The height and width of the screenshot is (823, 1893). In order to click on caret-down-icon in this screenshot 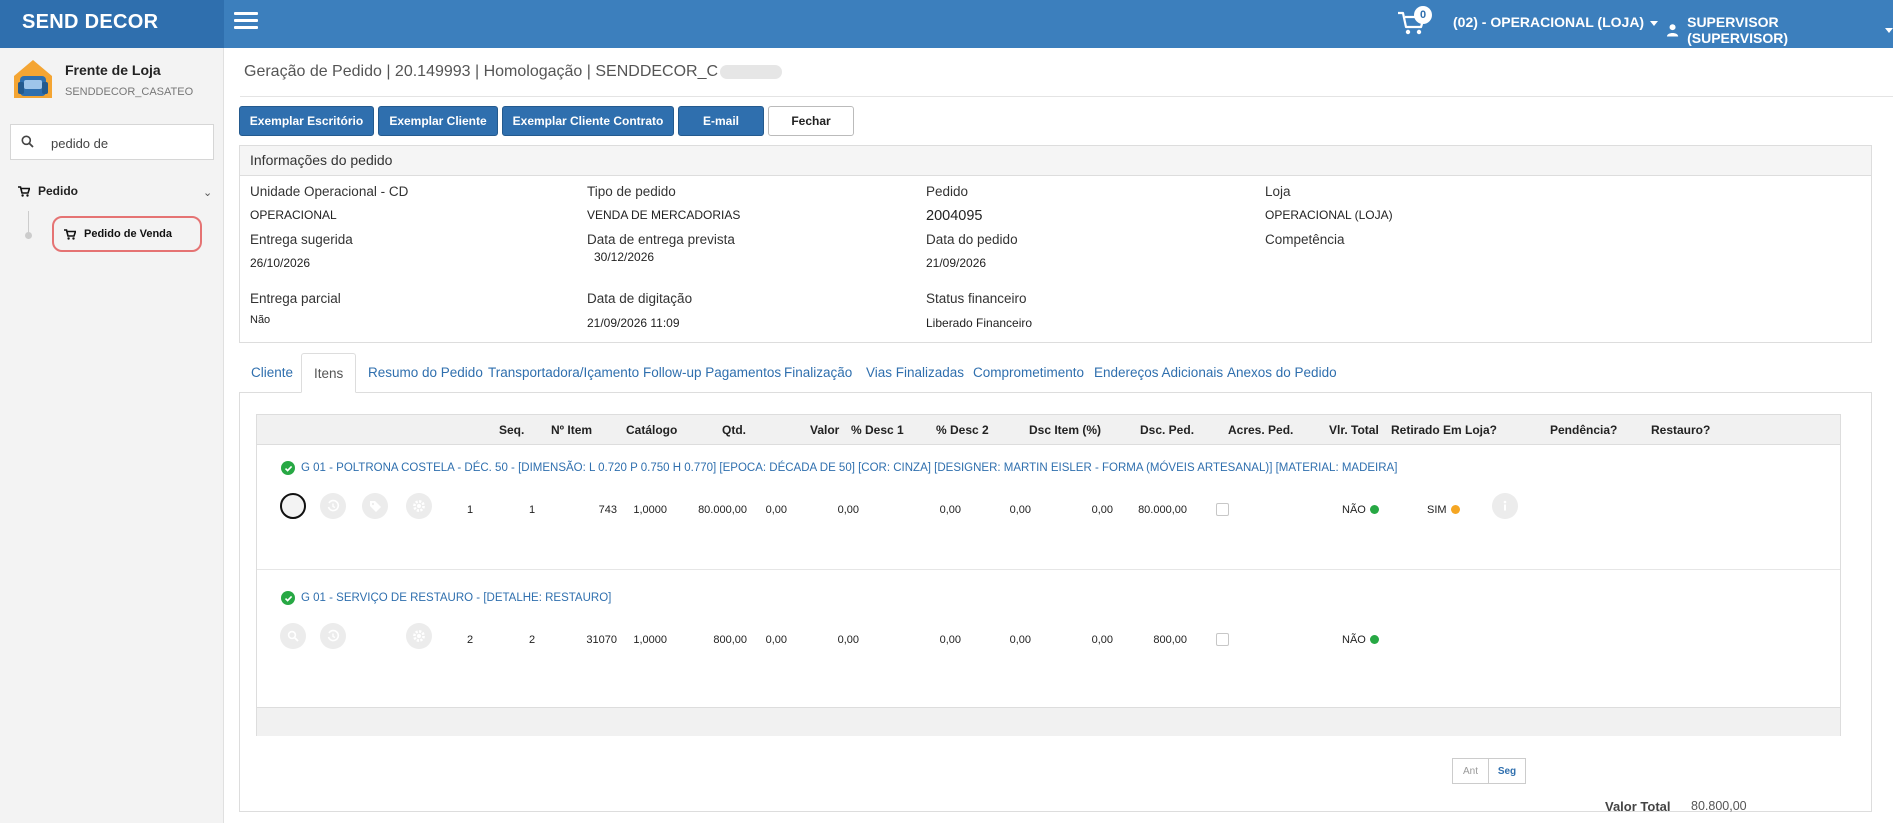, I will do `click(1654, 23)`.